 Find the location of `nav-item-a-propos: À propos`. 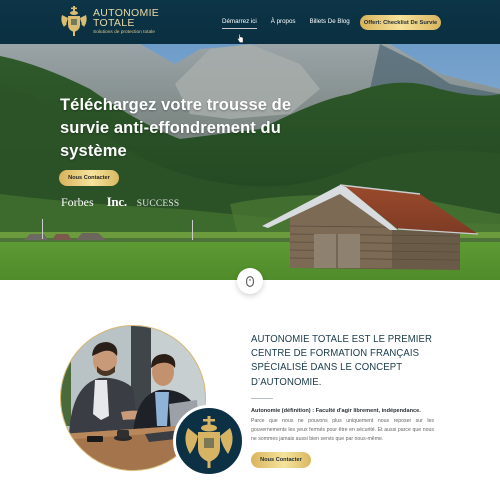

nav-item-a-propos: À propos is located at coordinates (283, 21).